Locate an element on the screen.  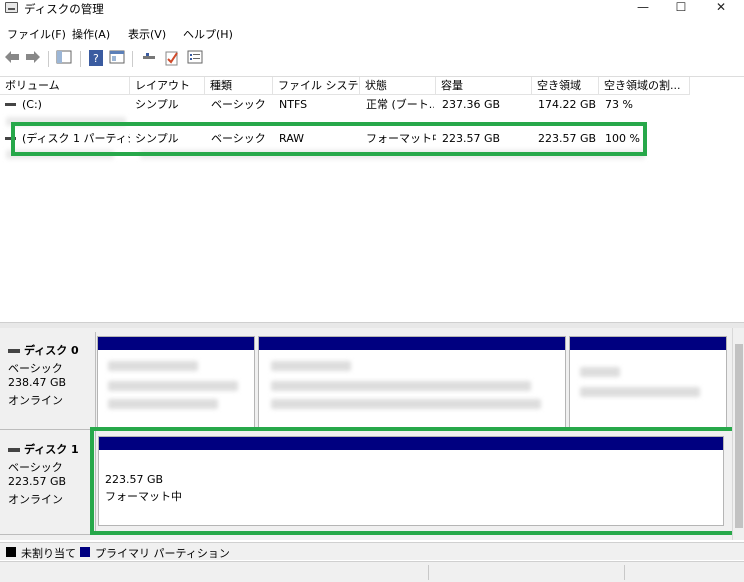
legend-unallocated: 未割り当て is located at coordinates (48, 553).